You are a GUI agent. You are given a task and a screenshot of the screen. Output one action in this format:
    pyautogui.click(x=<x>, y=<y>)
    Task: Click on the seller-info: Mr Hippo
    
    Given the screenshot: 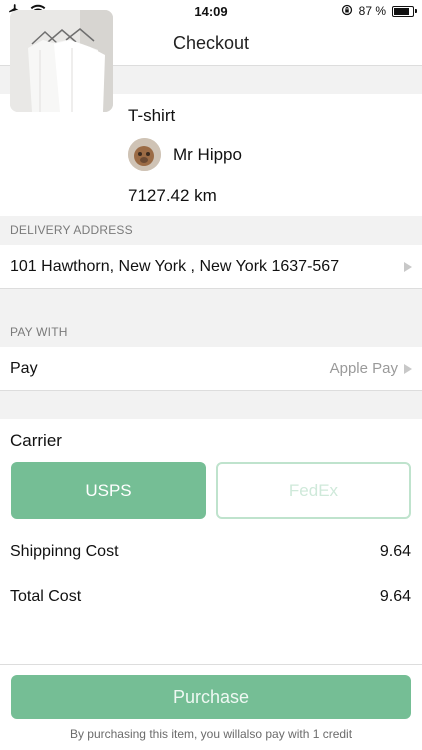 What is the action you would take?
    pyautogui.click(x=185, y=154)
    